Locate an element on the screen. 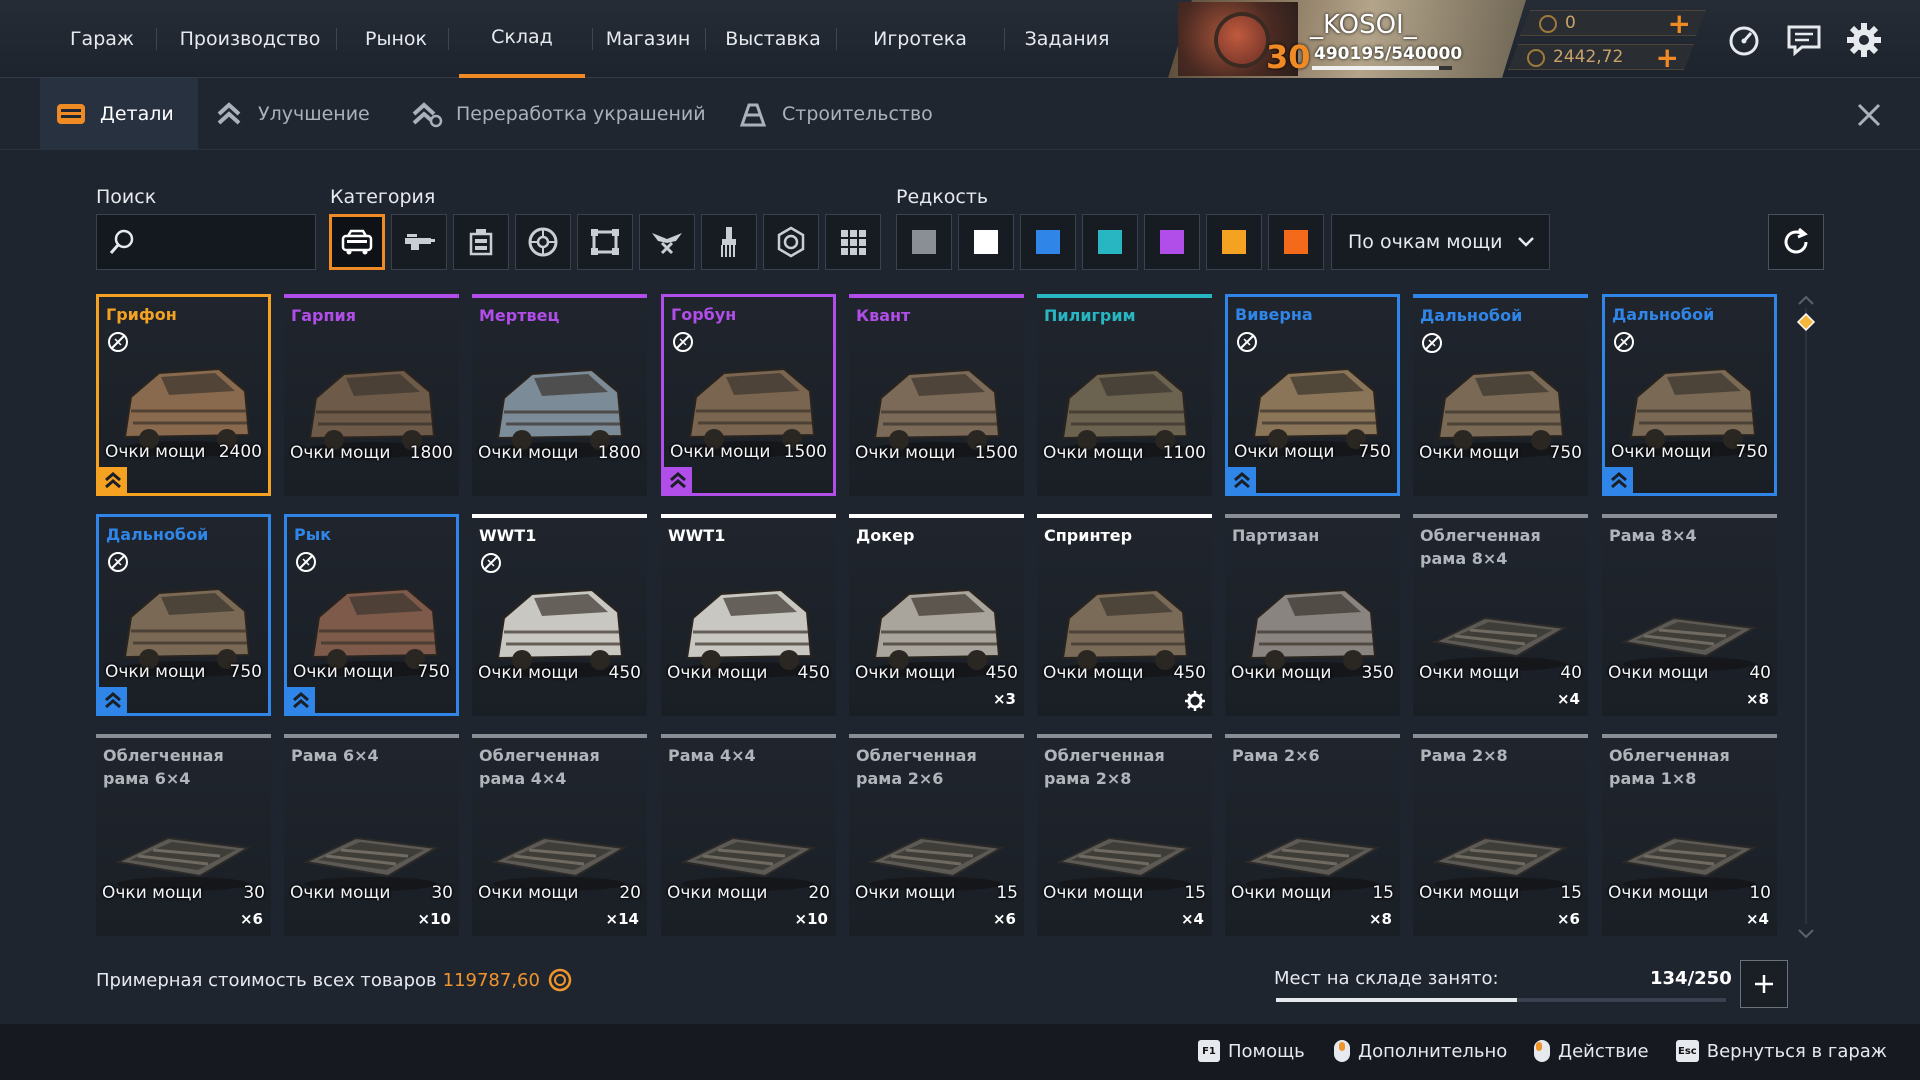 The image size is (1920, 1080). part-card: Пилигрим Очки мощи 1100 is located at coordinates (1124, 395).